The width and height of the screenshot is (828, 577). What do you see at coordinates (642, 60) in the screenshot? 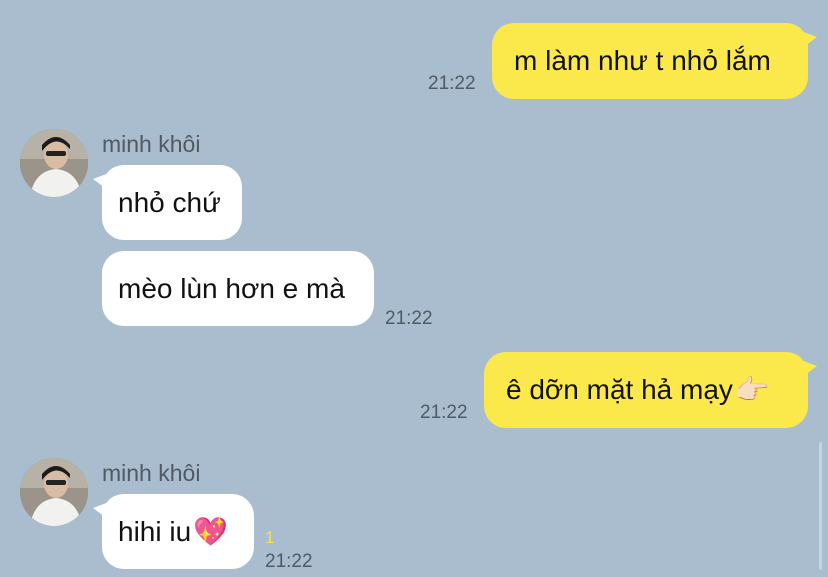
I see `message-text: m làm như t nhỏ lắm` at bounding box center [642, 60].